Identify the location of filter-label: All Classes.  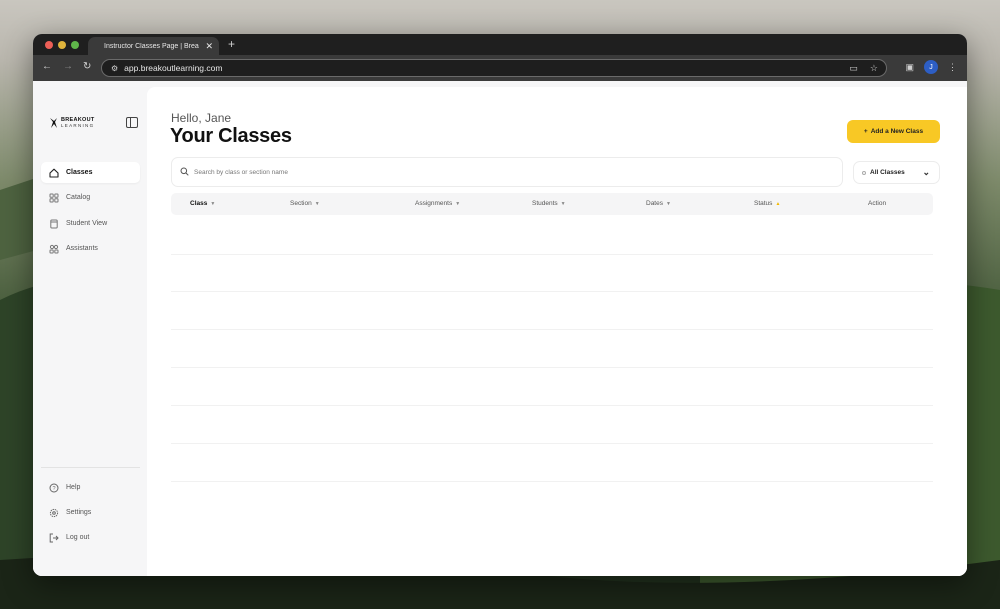
(887, 172).